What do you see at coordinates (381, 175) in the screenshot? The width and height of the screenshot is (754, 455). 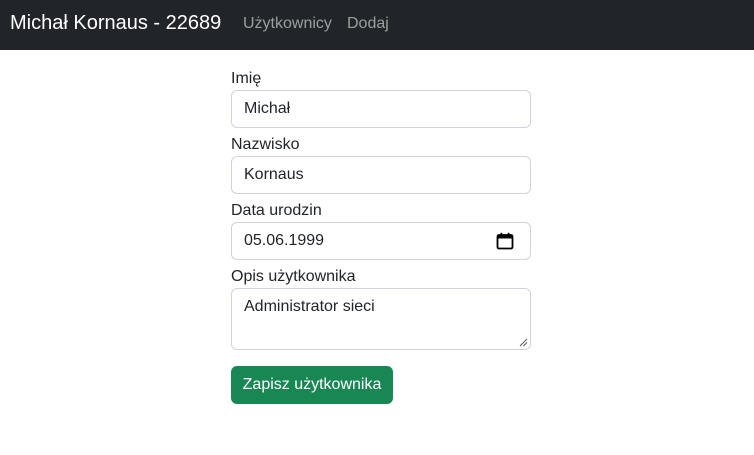 I see `last-name-input: Kornaus` at bounding box center [381, 175].